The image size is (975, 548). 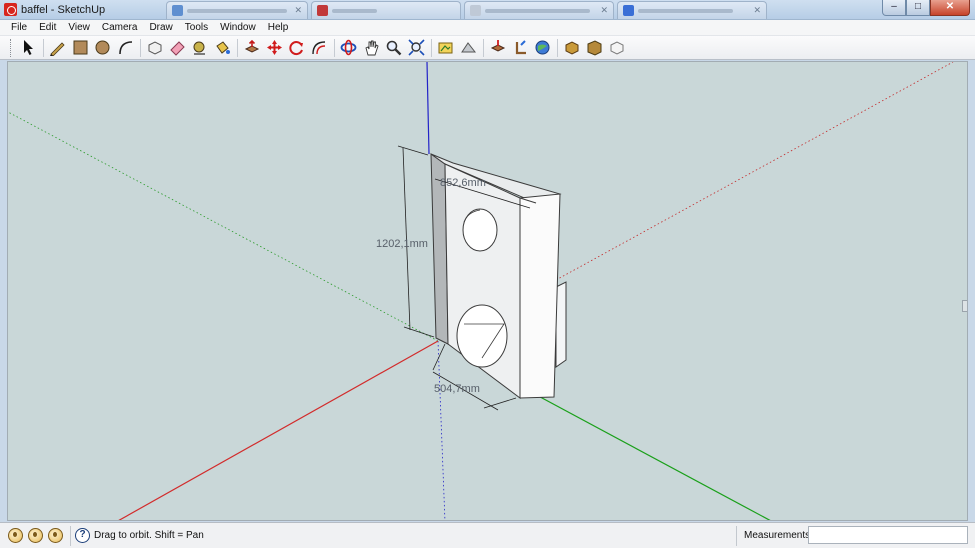 I want to click on offset-tool-button, so click(x=319, y=48).